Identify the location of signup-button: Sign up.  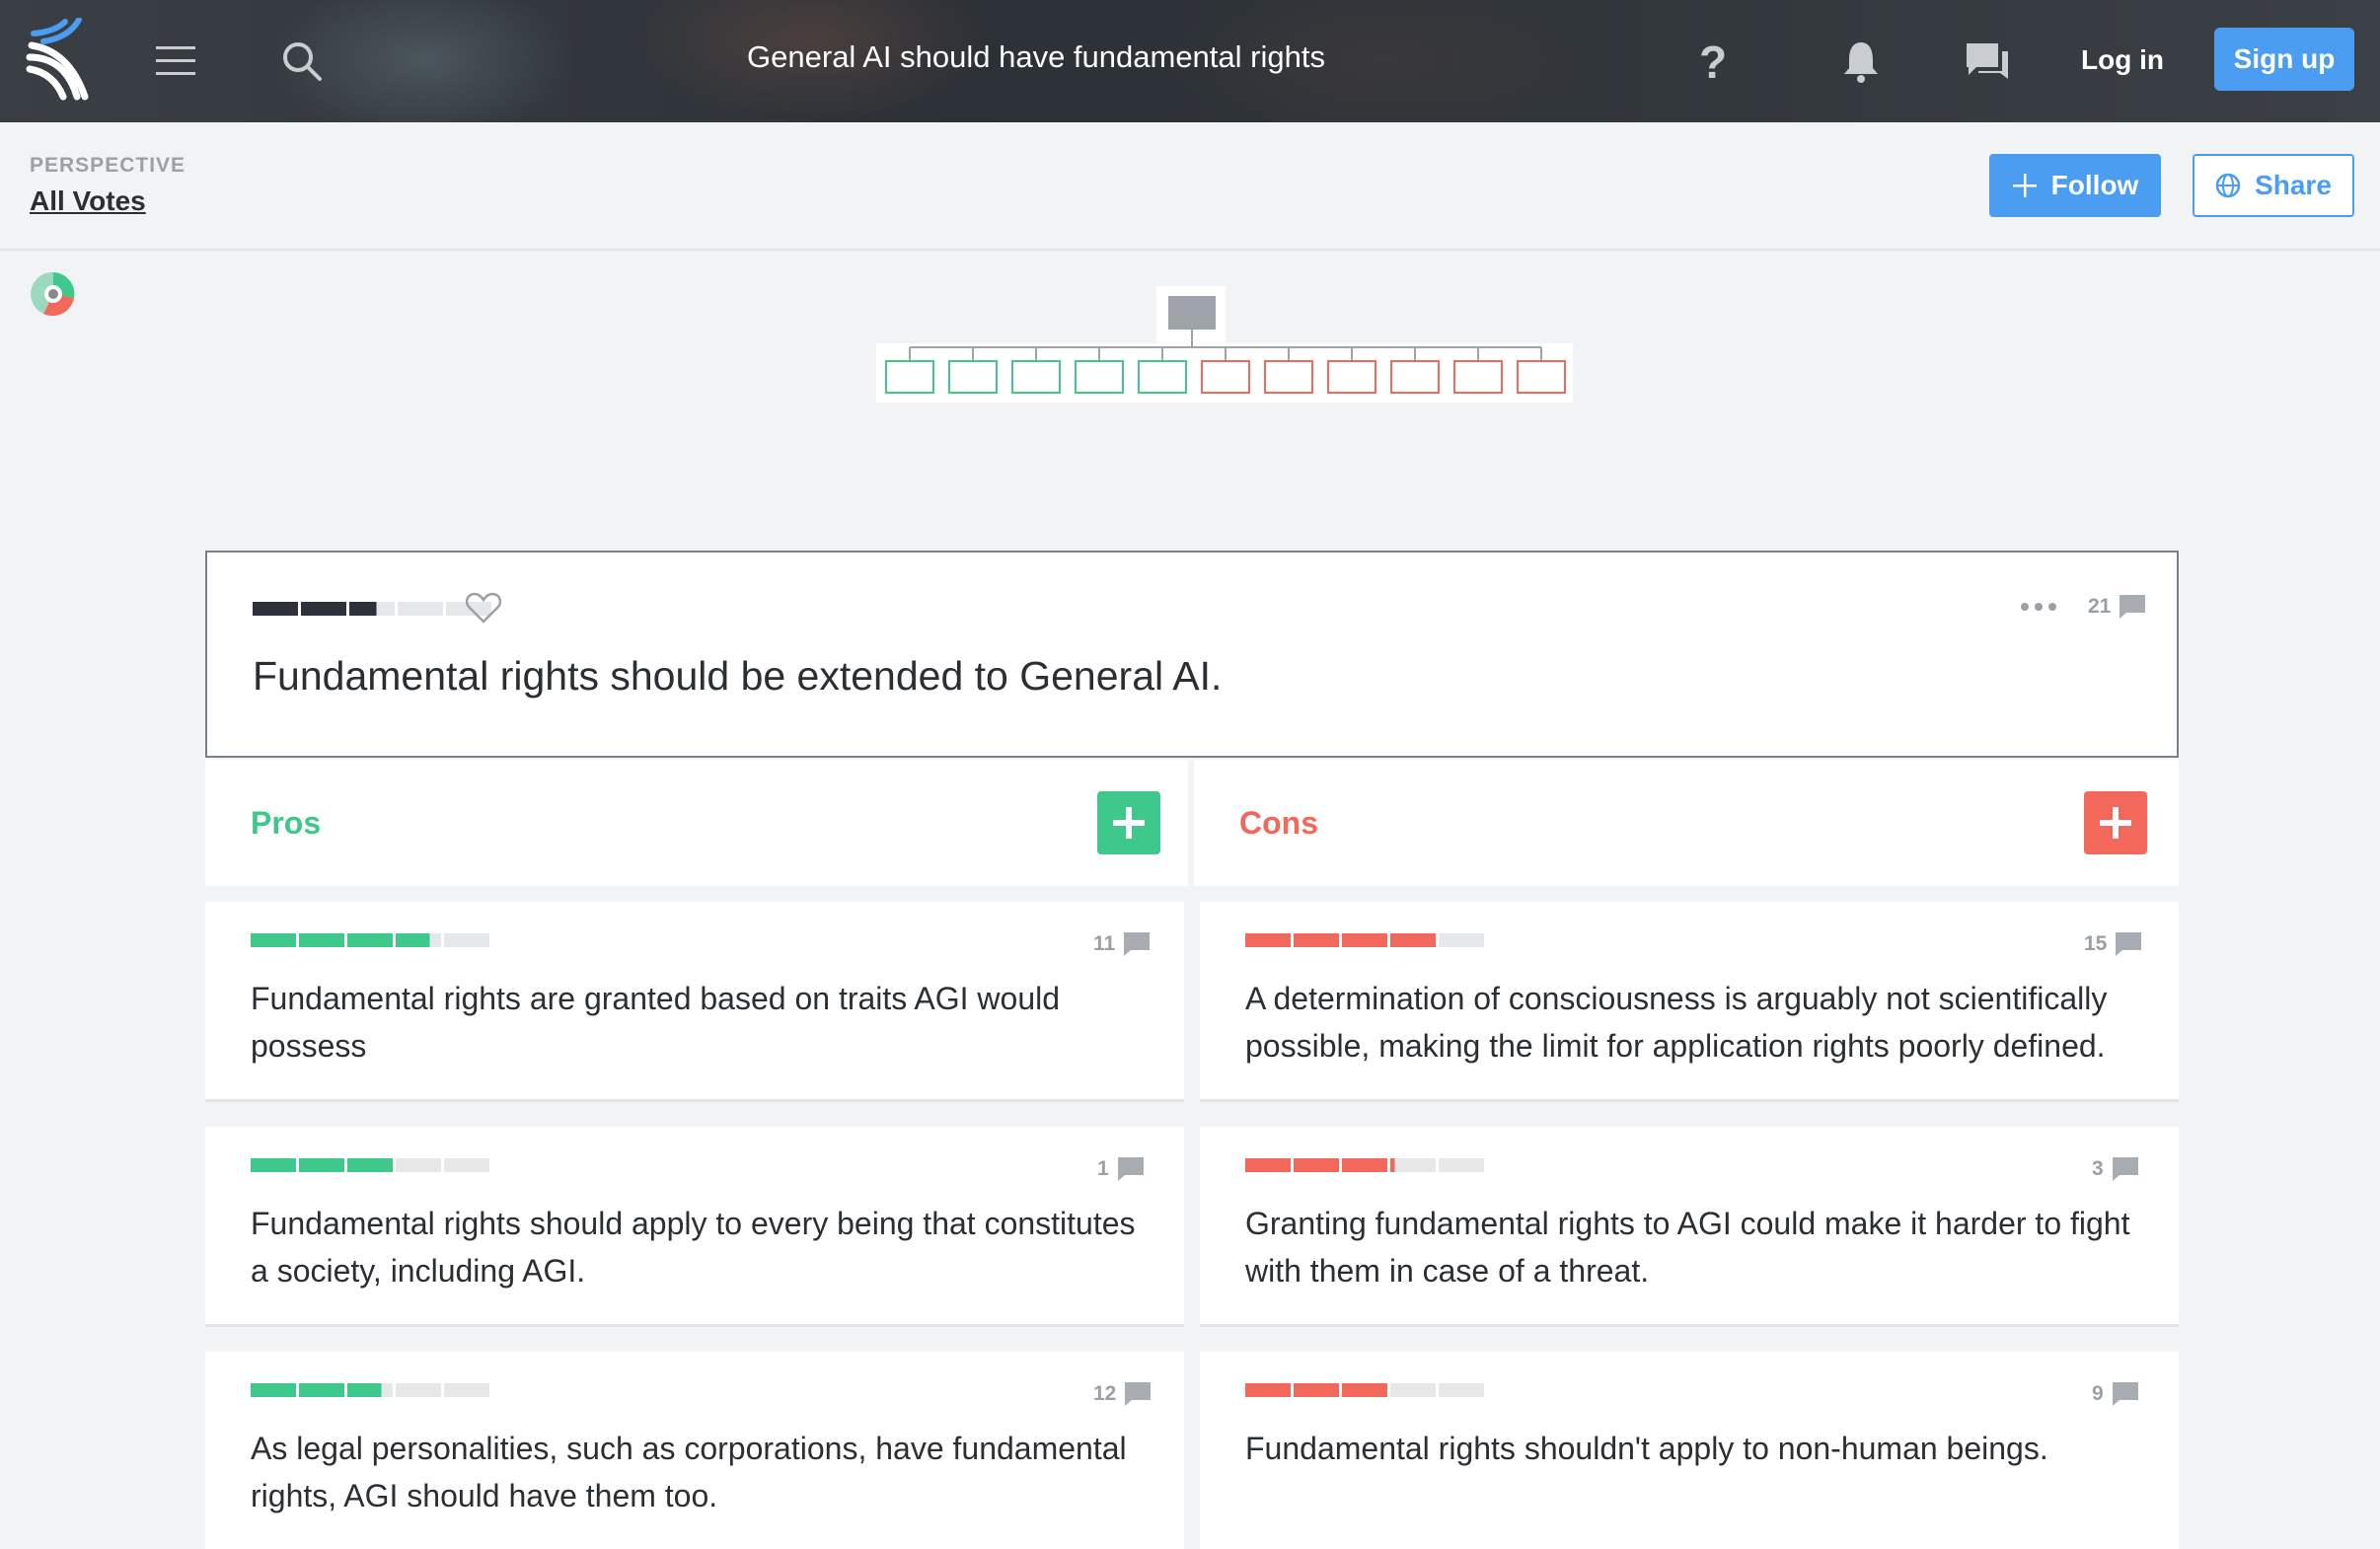
(2284, 59).